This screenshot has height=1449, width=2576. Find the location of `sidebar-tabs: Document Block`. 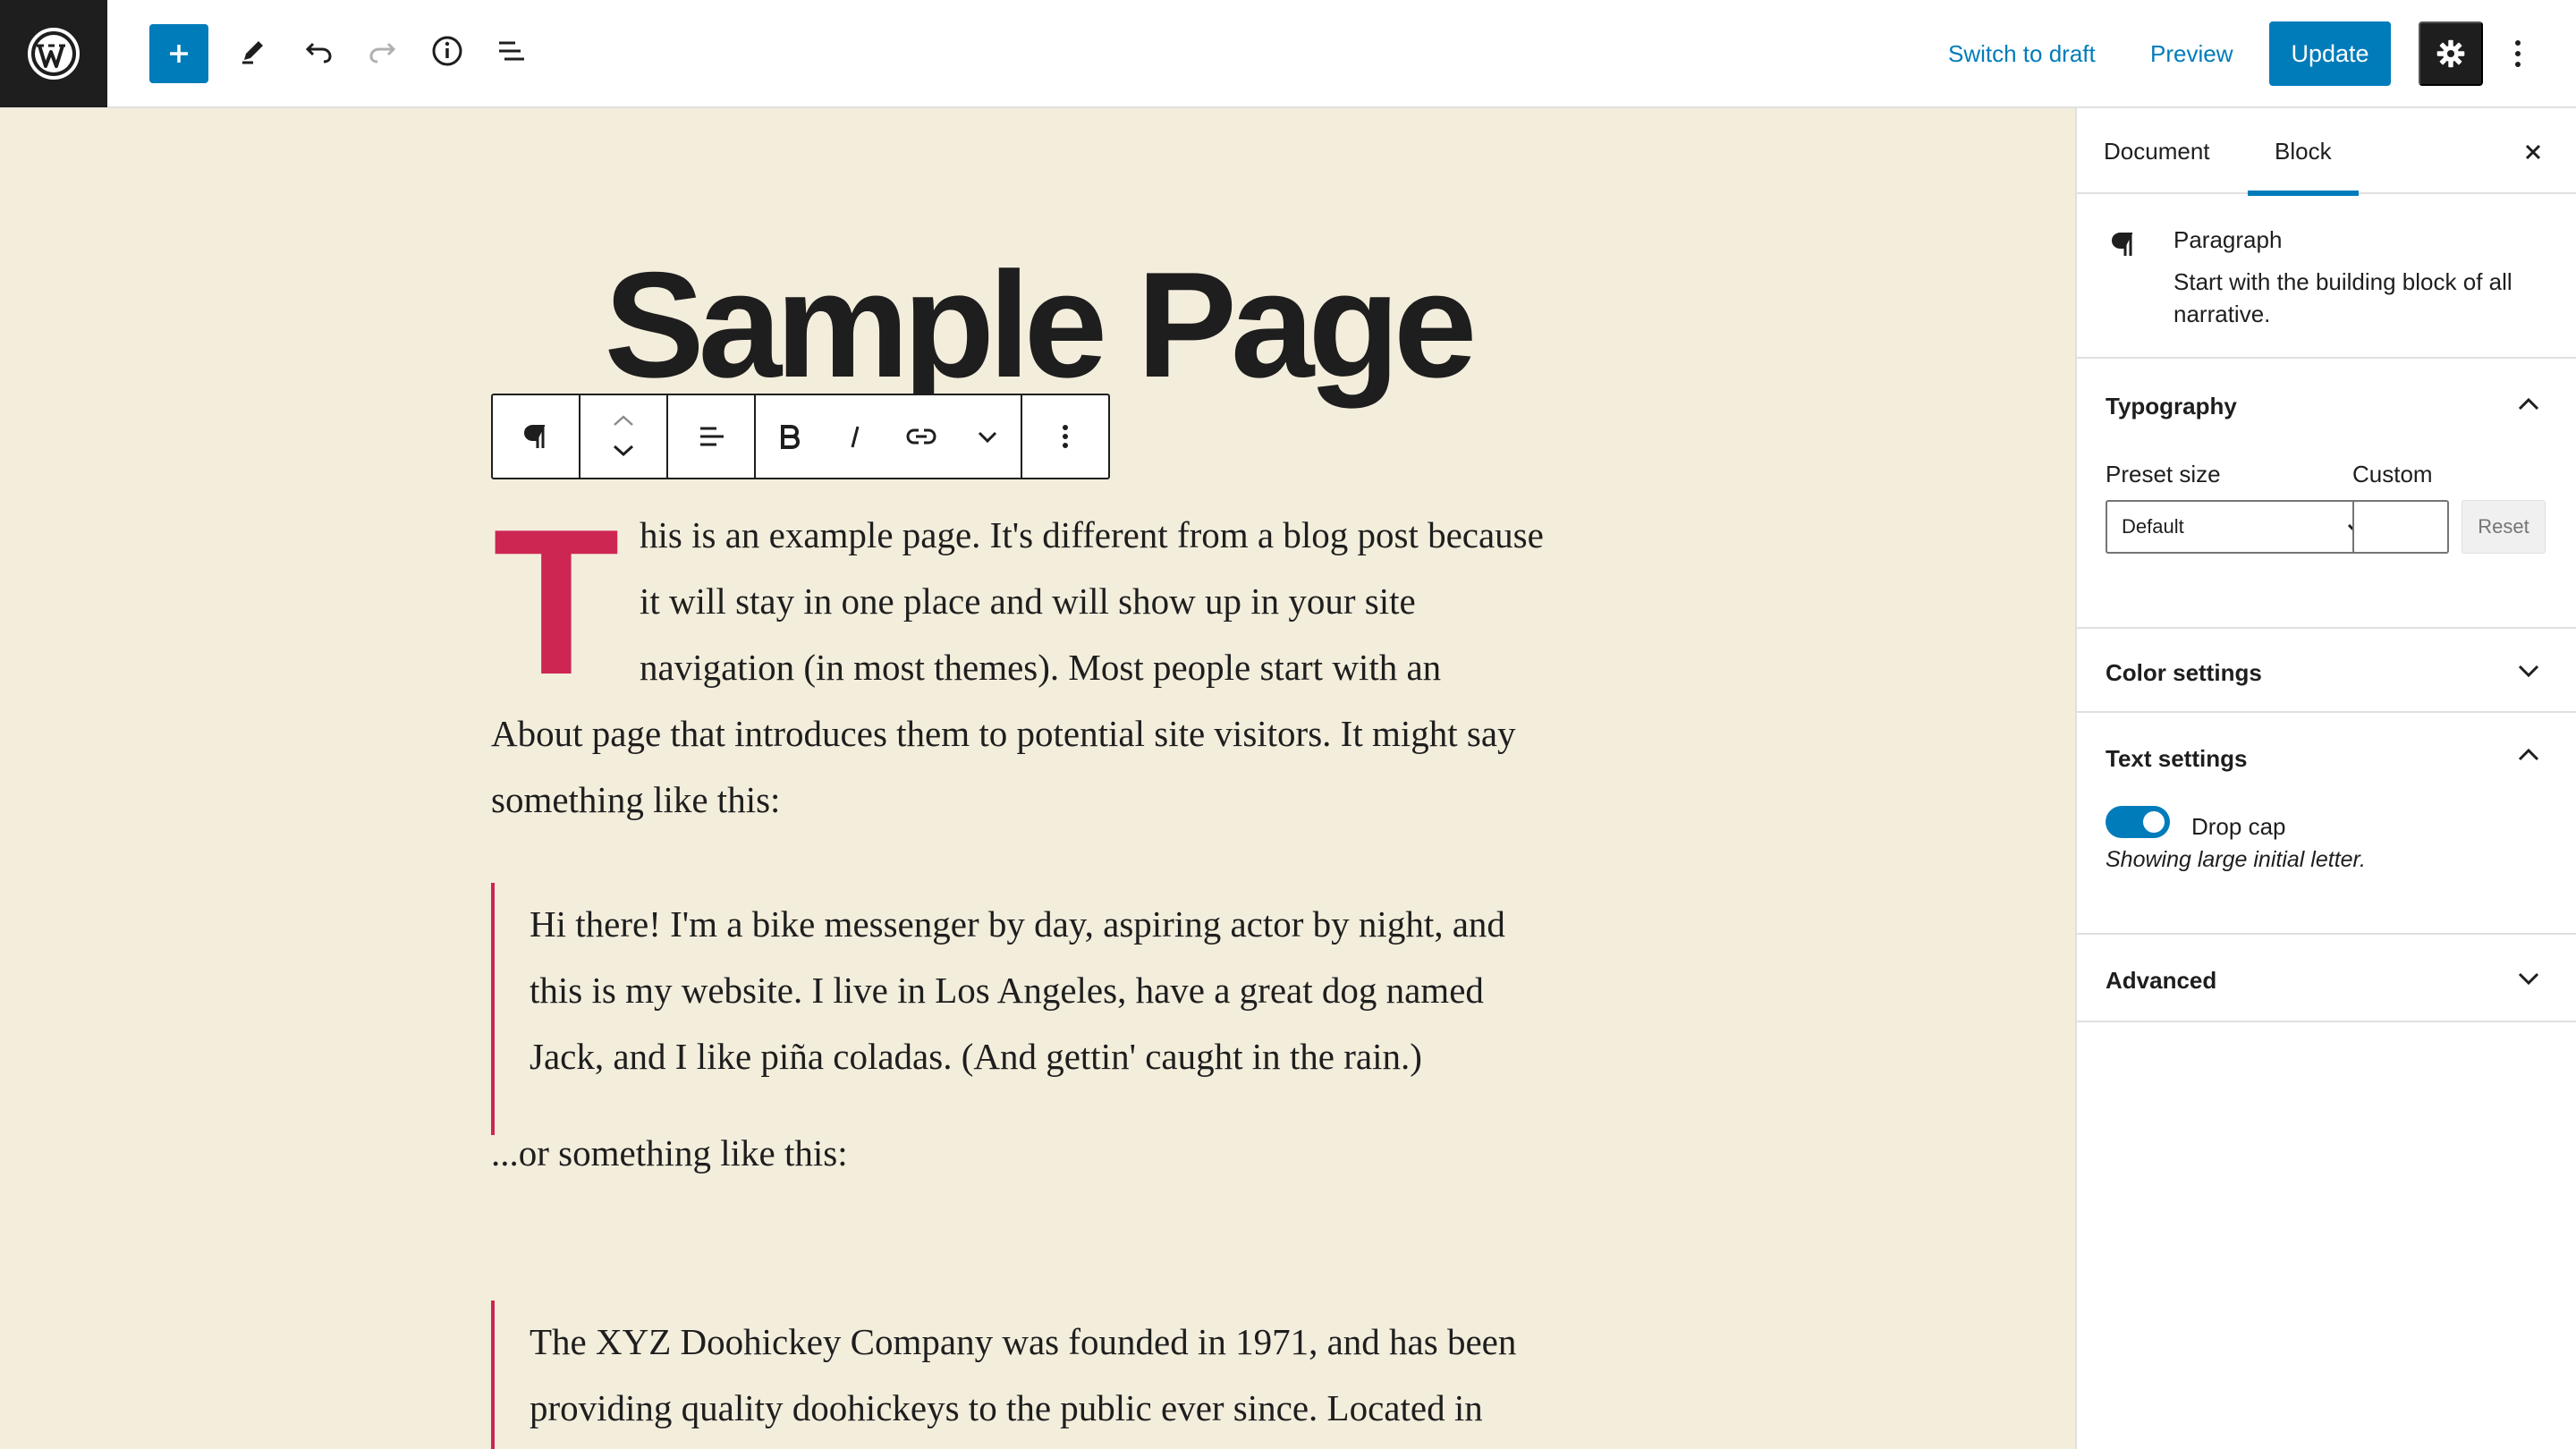

sidebar-tabs: Document Block is located at coordinates (2326, 152).